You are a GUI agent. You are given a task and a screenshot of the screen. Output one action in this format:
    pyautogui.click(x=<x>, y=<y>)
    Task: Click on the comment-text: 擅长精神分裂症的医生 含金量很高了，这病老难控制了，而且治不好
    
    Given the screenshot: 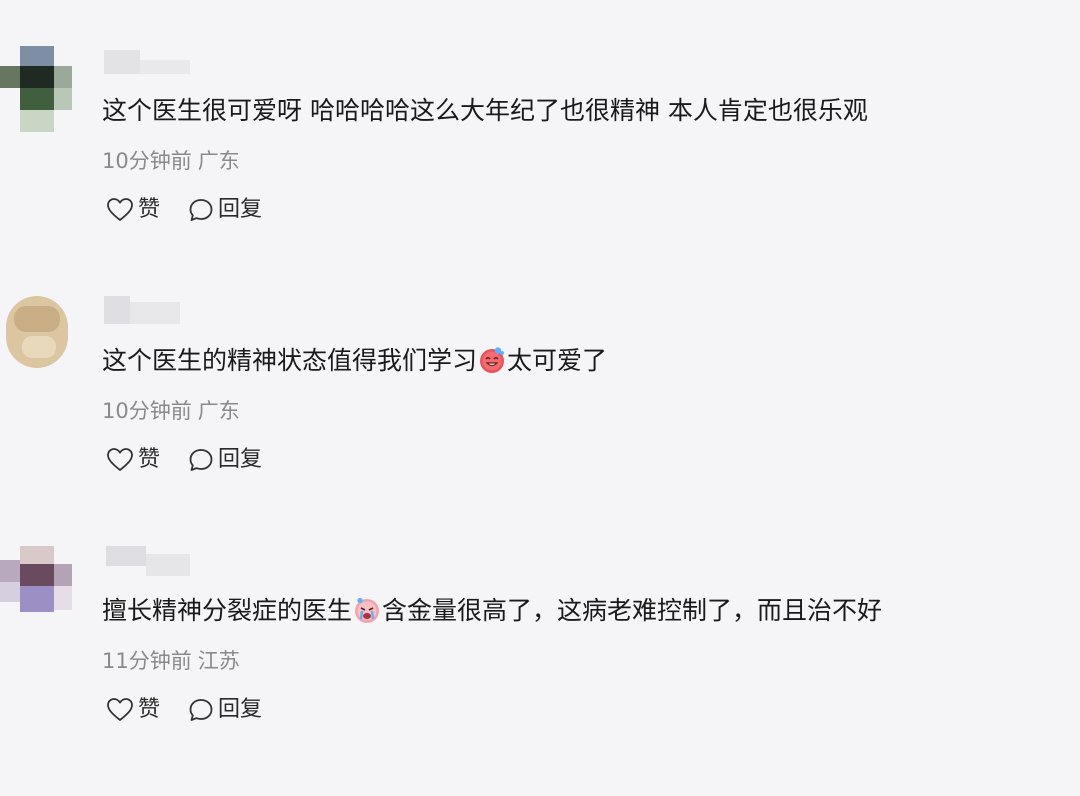 What is the action you would take?
    pyautogui.click(x=492, y=611)
    